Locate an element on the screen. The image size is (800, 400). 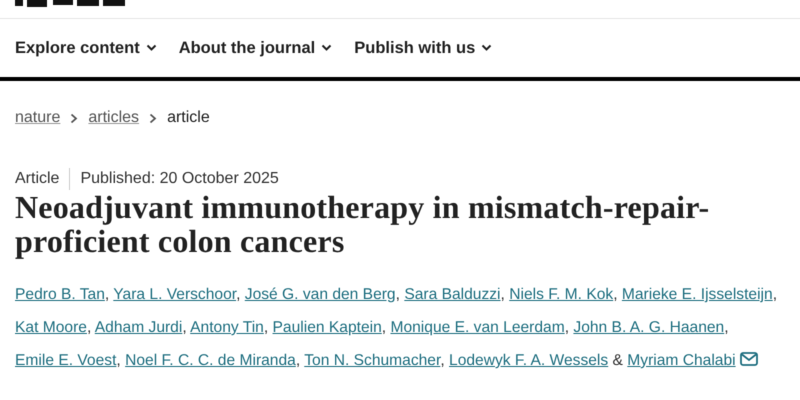
author-link: Noel F. C. C. de Miranda is located at coordinates (210, 360).